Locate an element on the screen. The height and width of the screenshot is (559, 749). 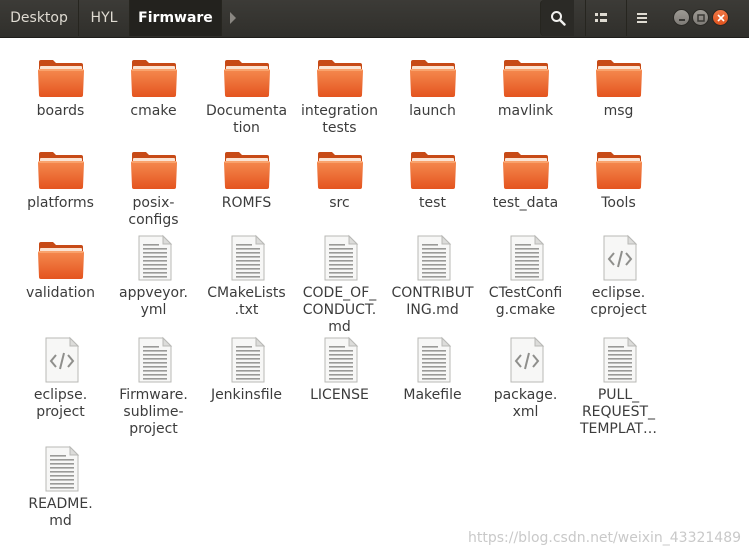
breadcrumb: Desktop HYL Firmware is located at coordinates (122, 18).